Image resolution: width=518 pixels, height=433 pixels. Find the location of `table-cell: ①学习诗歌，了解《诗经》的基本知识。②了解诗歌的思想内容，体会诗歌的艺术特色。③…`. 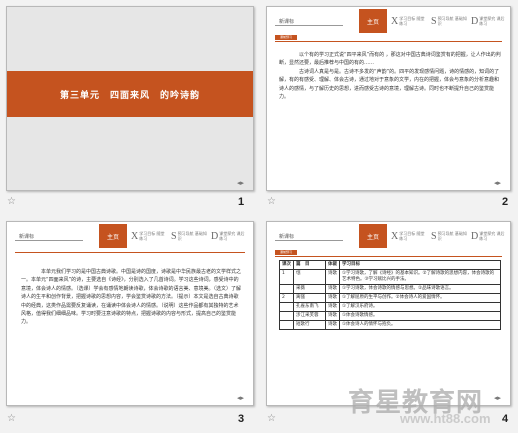

table-cell: ①学习诗歌，了解《诗经》的基本知识。②了解诗歌的思想内容，体会诗歌的艺术特色。③… is located at coordinates (420, 277).